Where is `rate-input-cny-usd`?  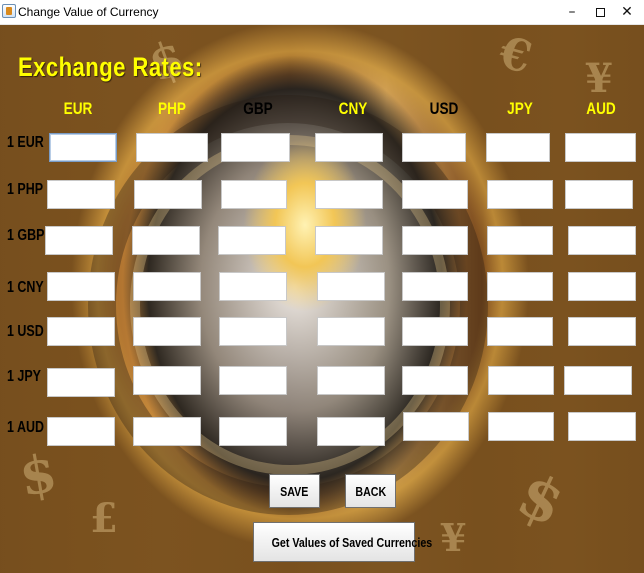
rate-input-cny-usd is located at coordinates (435, 286).